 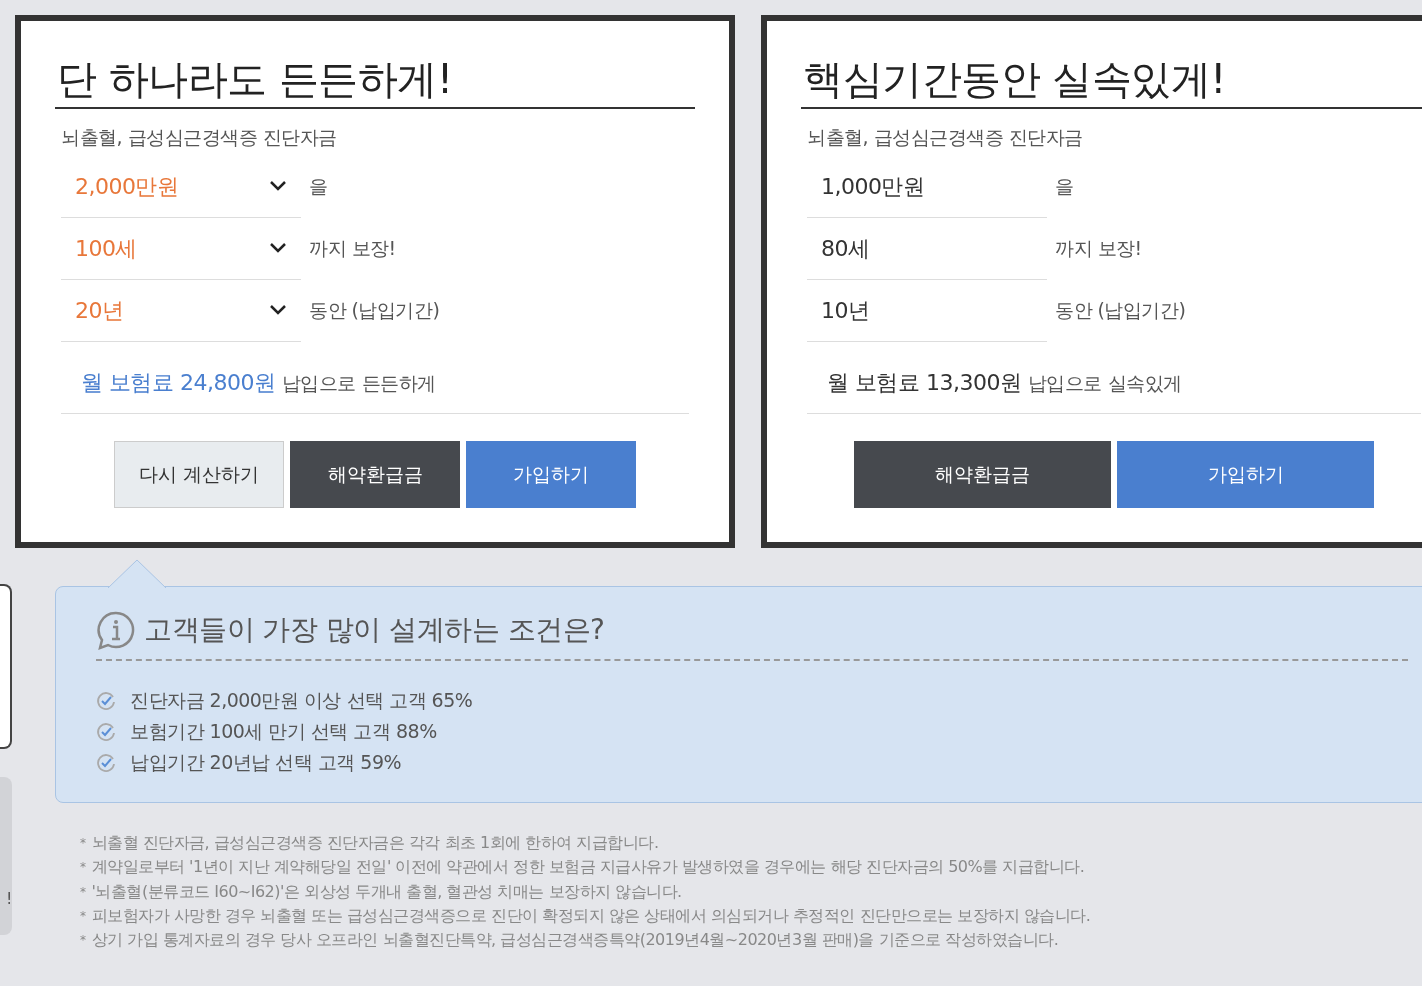 I want to click on card-title: 핵심기간동안 실속있게!, so click(x=1014, y=79).